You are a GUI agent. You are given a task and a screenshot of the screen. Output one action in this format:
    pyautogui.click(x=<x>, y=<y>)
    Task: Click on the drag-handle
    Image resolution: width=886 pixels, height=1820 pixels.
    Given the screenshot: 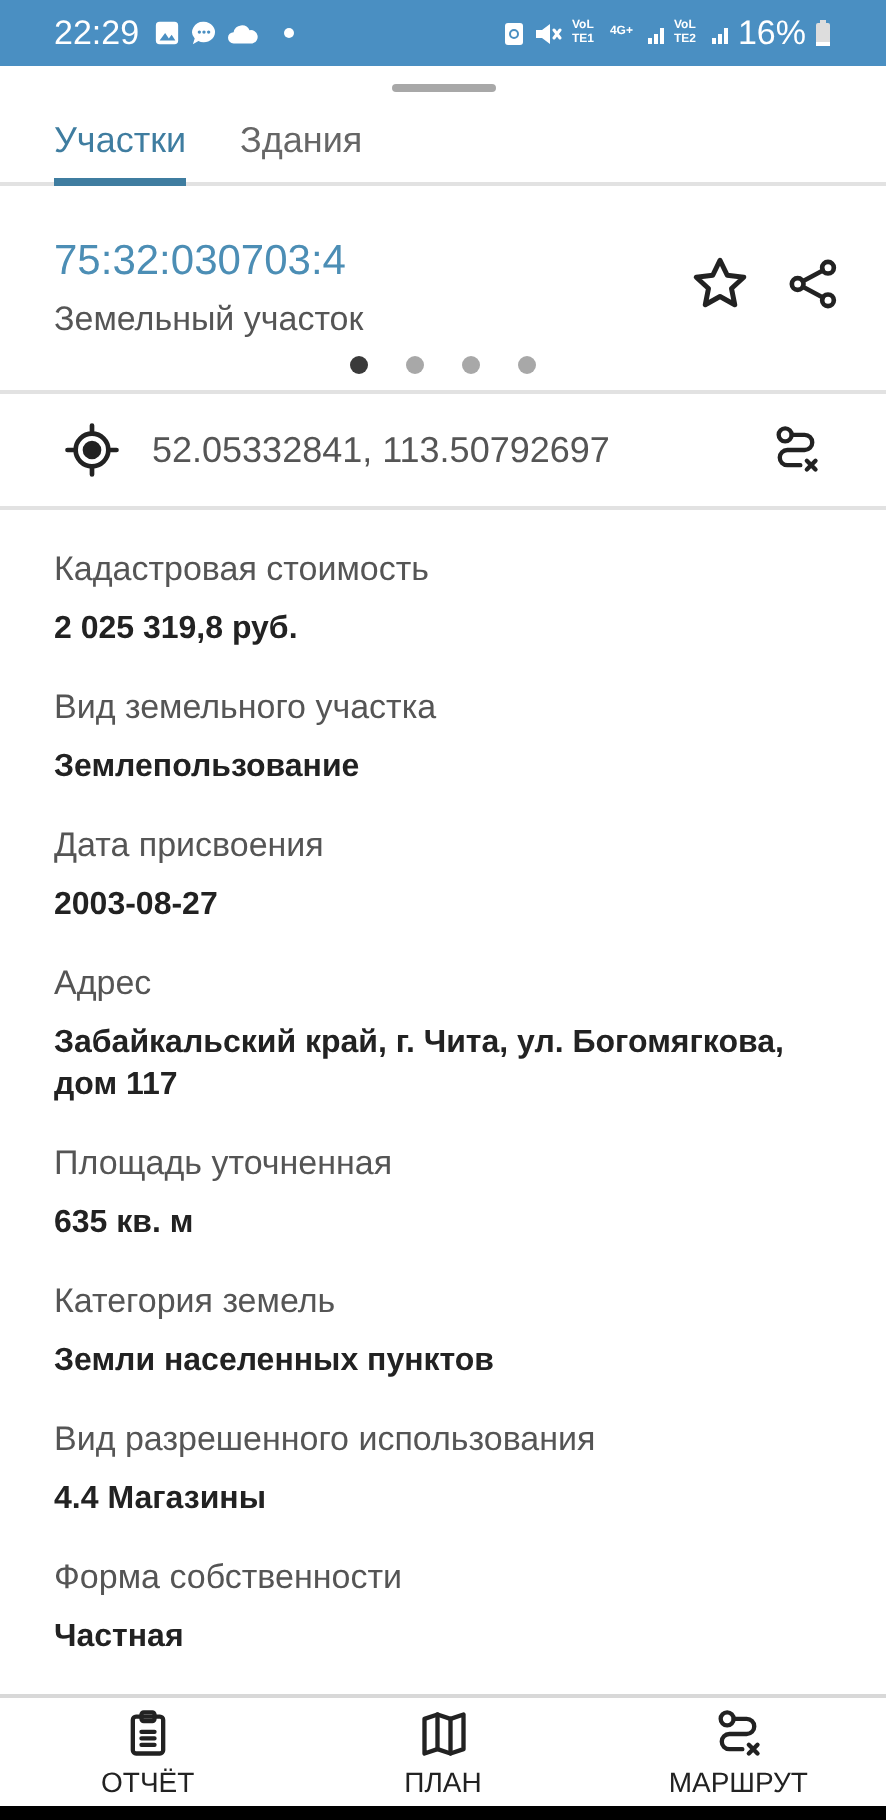 What is the action you would take?
    pyautogui.click(x=443, y=88)
    